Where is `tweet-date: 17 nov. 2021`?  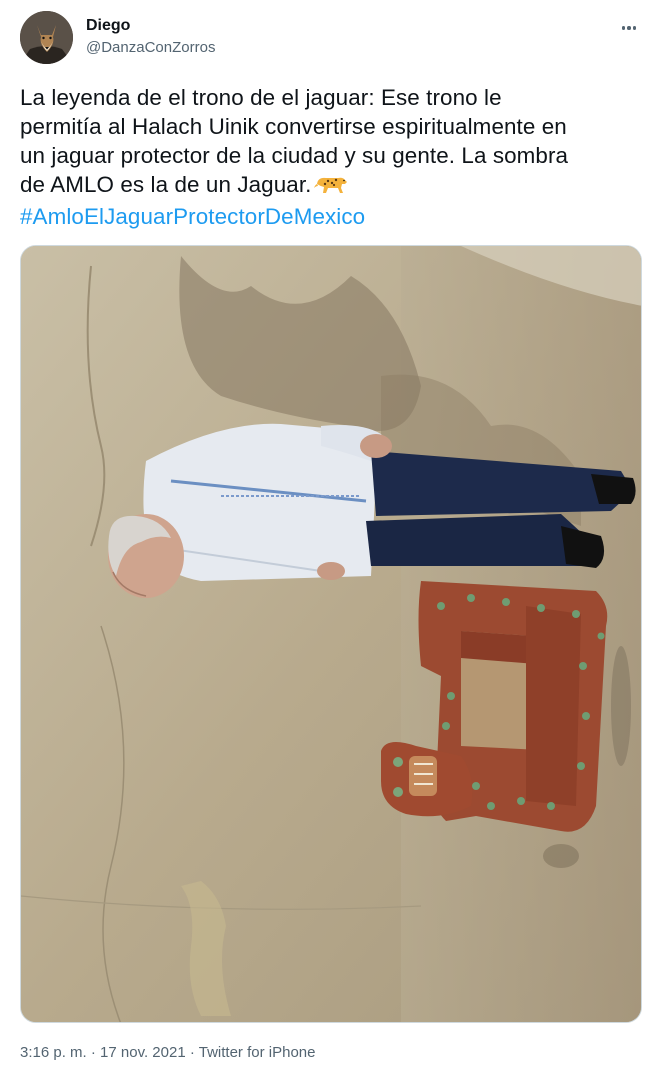 tweet-date: 17 nov. 2021 is located at coordinates (143, 1052).